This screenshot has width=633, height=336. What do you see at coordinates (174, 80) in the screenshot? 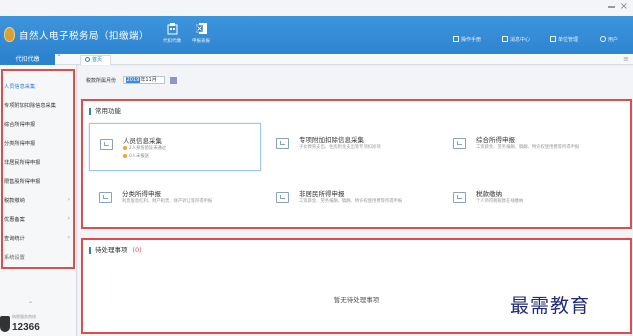
I see `calendar-icon` at bounding box center [174, 80].